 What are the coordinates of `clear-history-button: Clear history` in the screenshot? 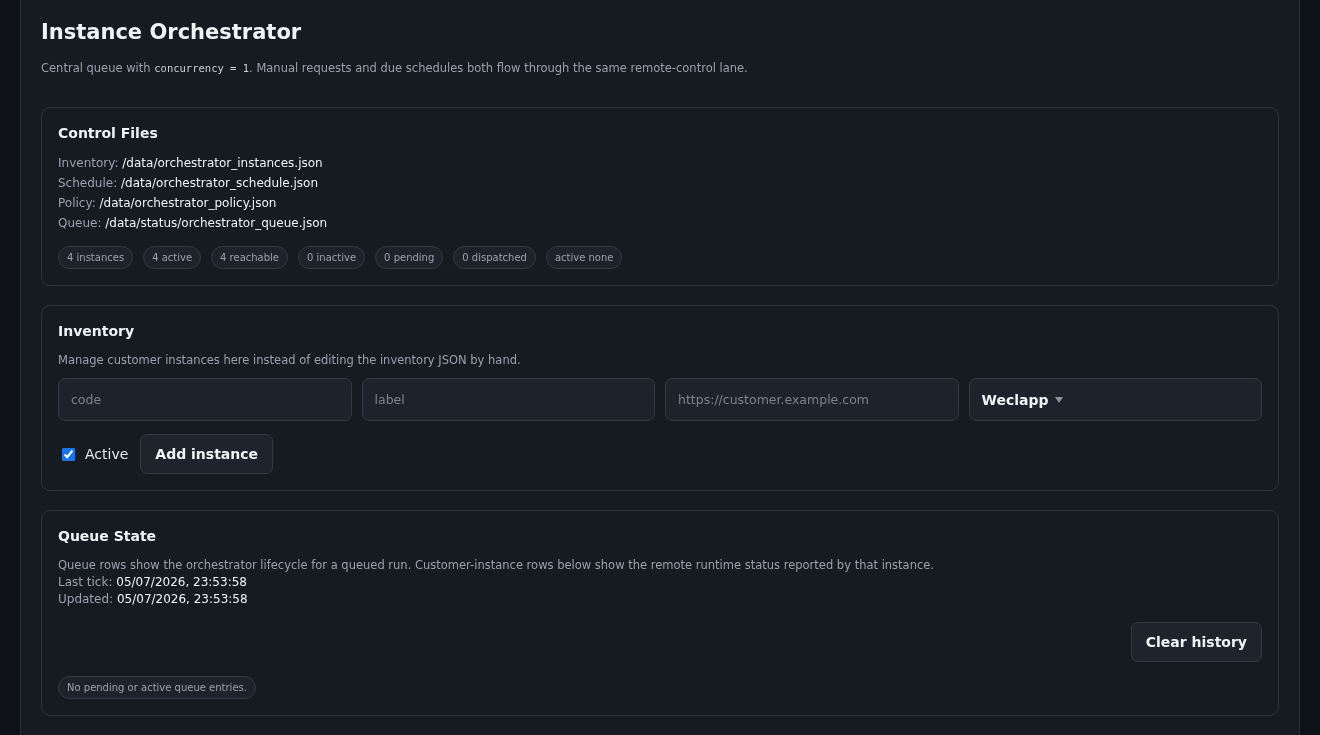 It's located at (1196, 642).